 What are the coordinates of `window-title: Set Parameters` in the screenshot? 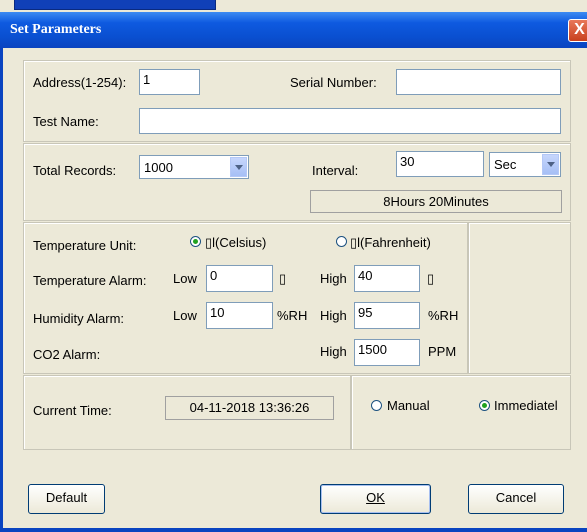 It's located at (56, 29).